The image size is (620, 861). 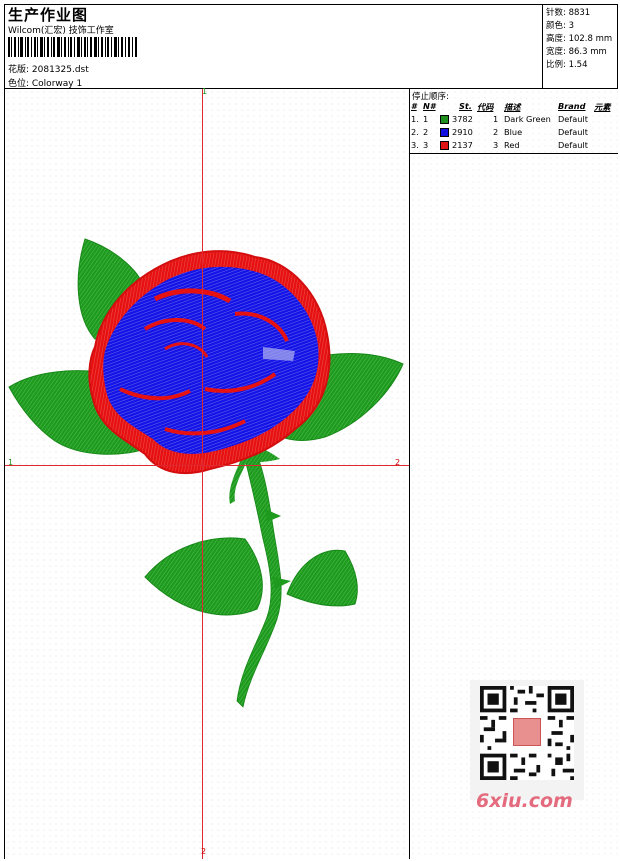 I want to click on row-needle: 3, so click(x=426, y=145).